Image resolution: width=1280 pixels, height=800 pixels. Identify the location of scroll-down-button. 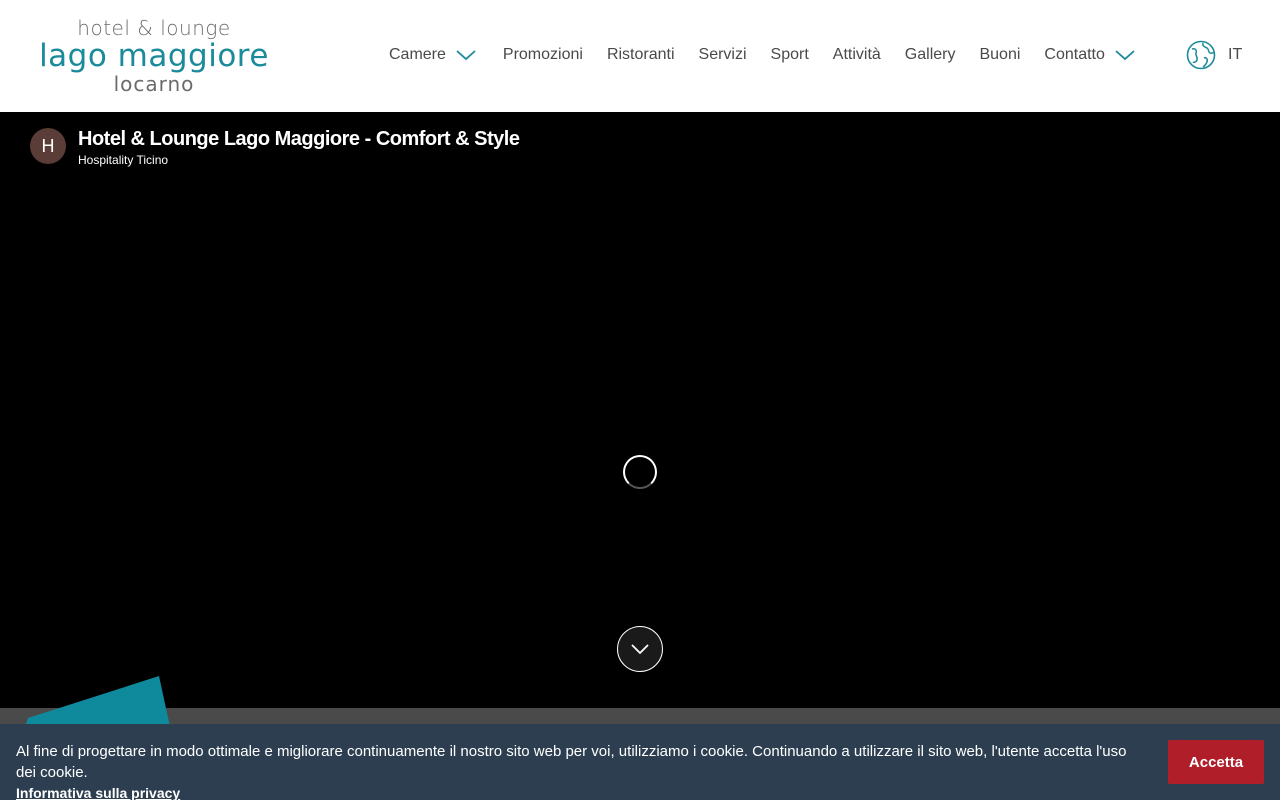
(640, 649).